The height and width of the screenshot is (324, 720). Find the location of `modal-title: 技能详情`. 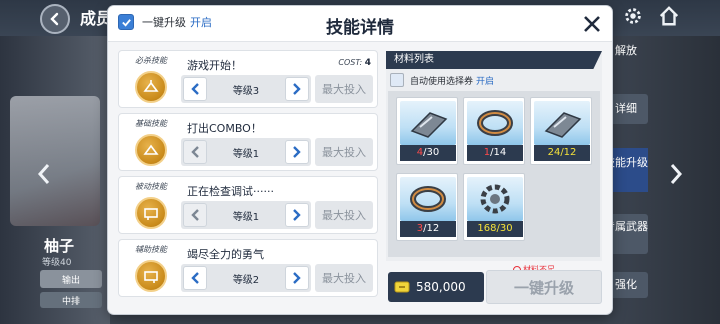

modal-title: 技能详情 is located at coordinates (360, 28).